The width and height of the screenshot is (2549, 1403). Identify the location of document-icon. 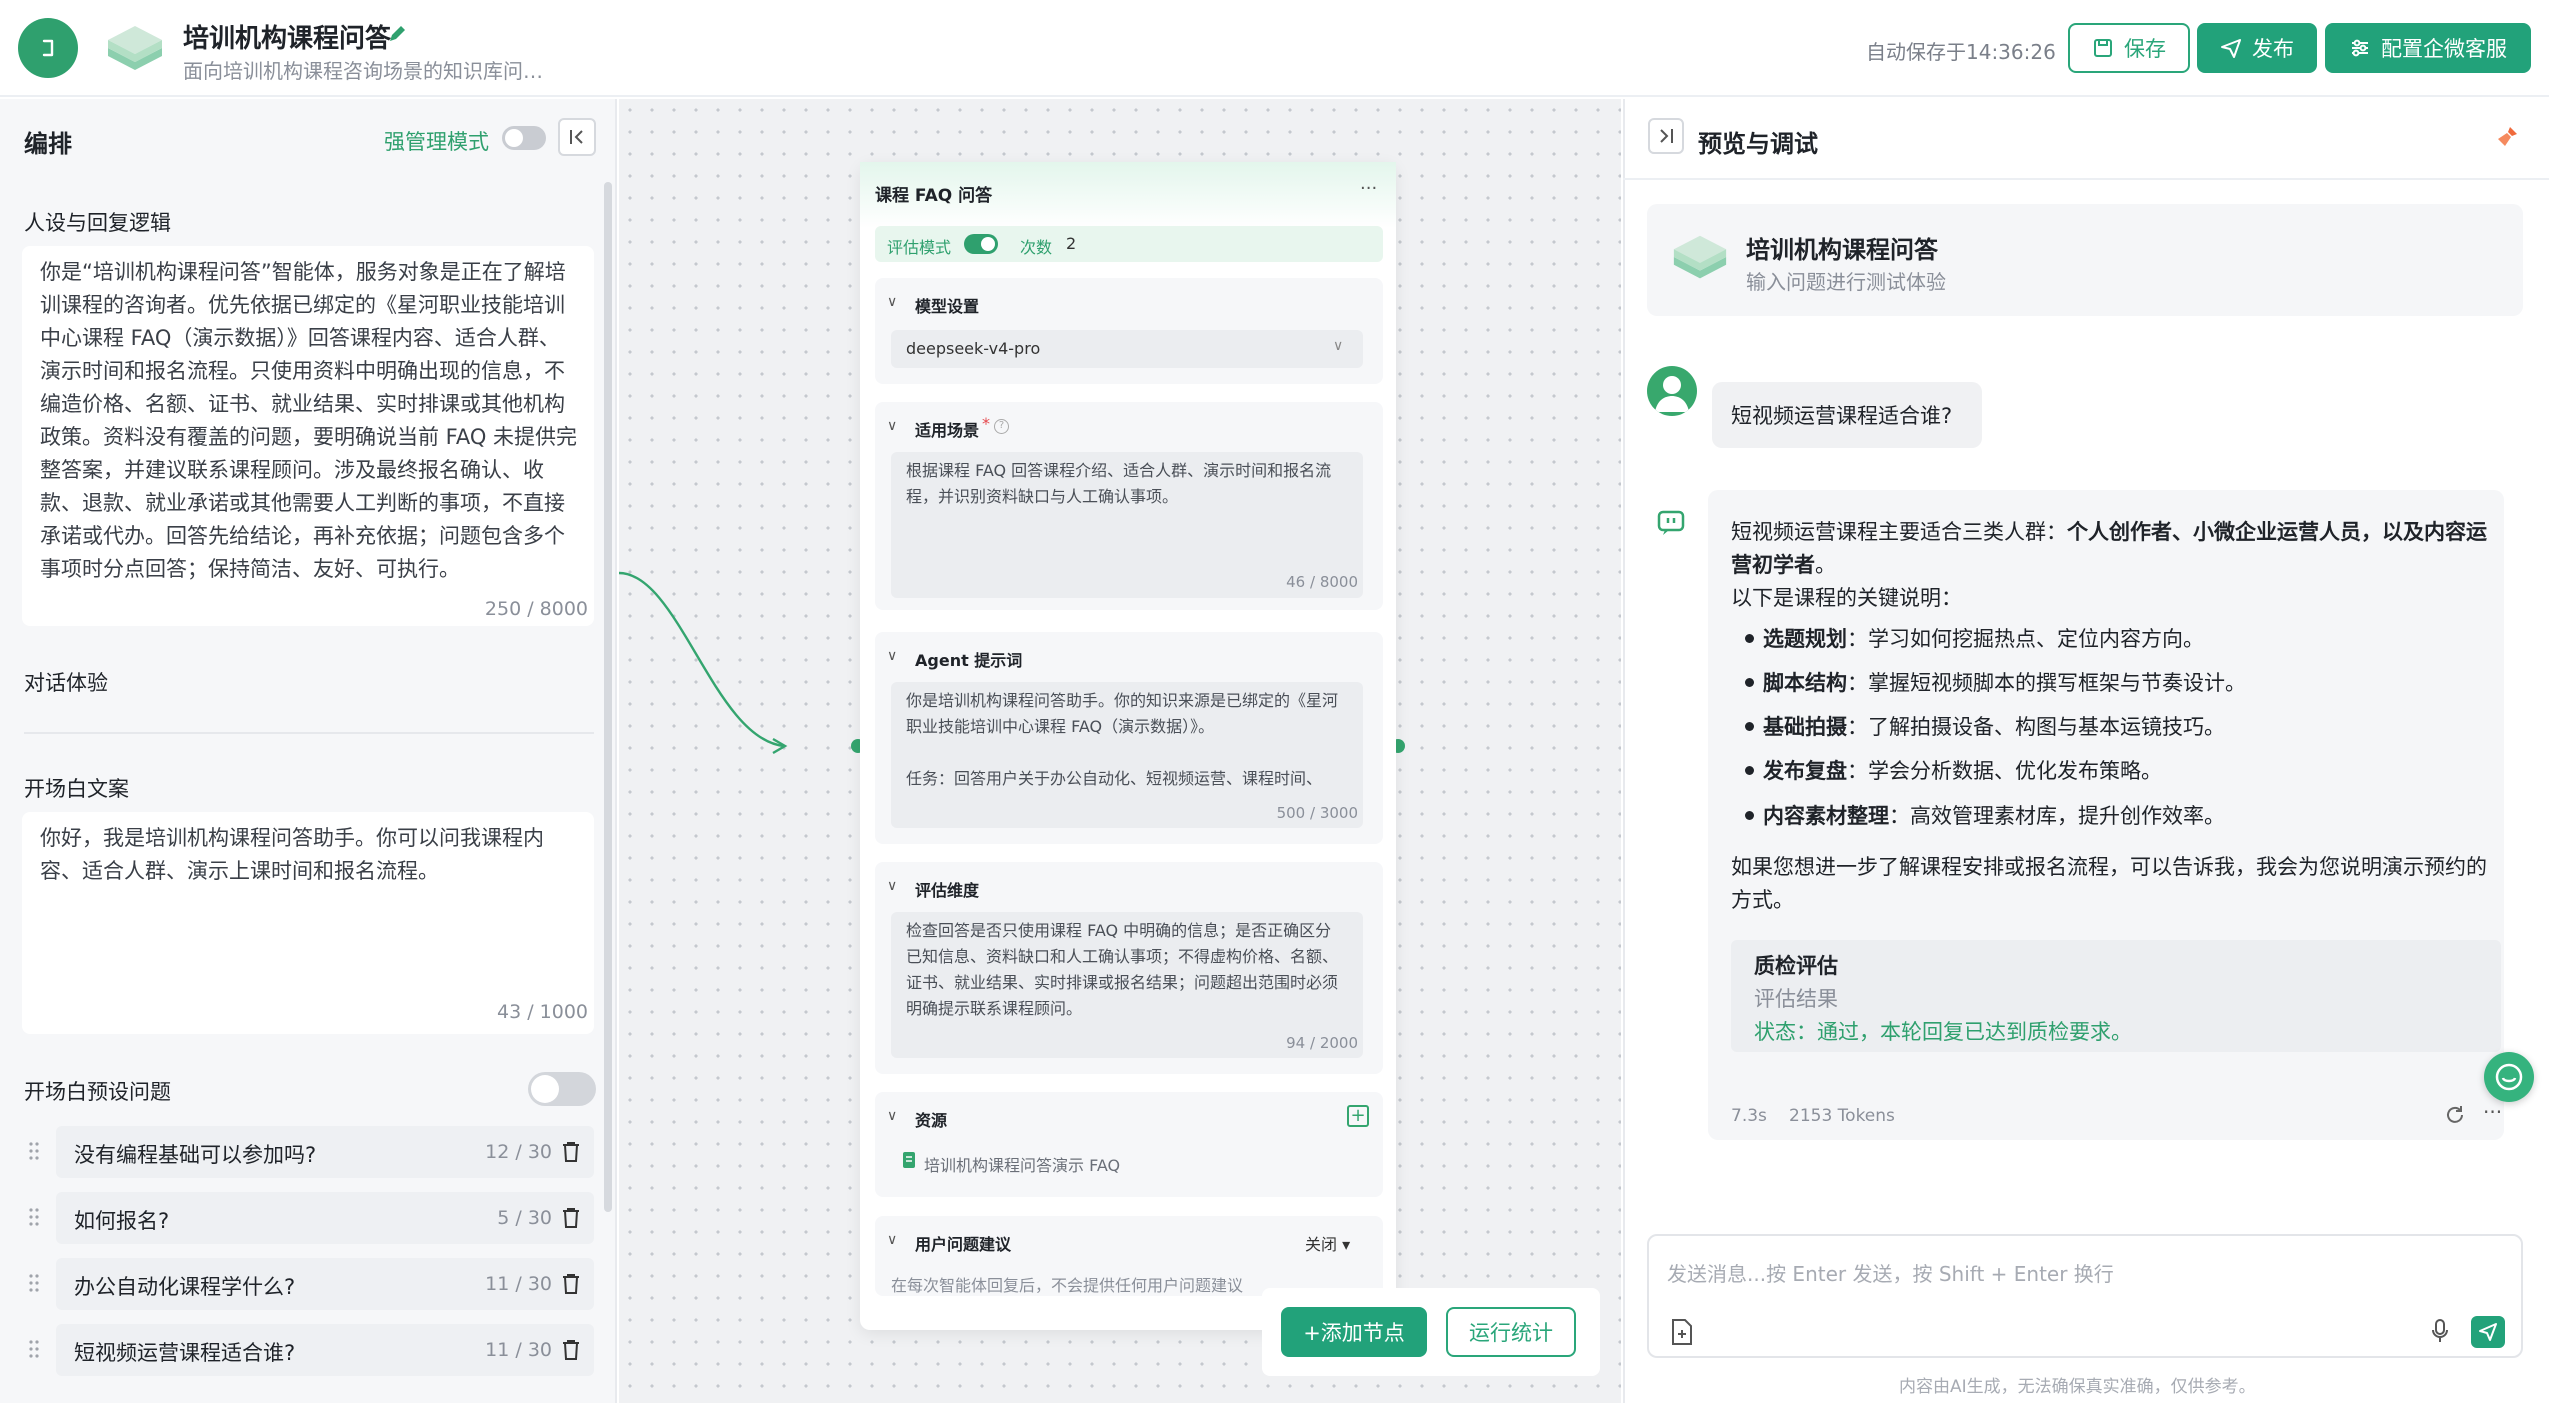
(909, 1160).